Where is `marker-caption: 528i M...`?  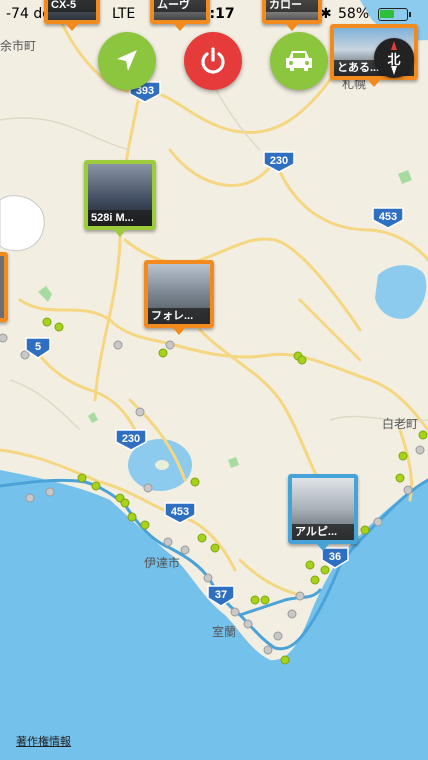
marker-caption: 528i M... is located at coordinates (120, 218).